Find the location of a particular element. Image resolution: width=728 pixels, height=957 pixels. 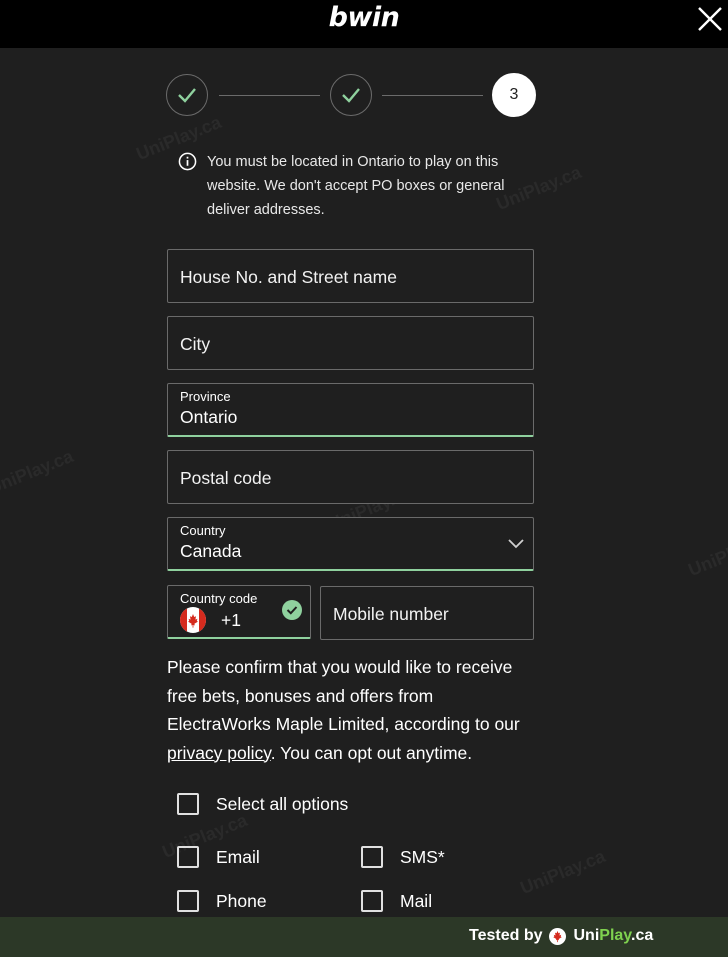

brand-ca: .ca is located at coordinates (642, 935).